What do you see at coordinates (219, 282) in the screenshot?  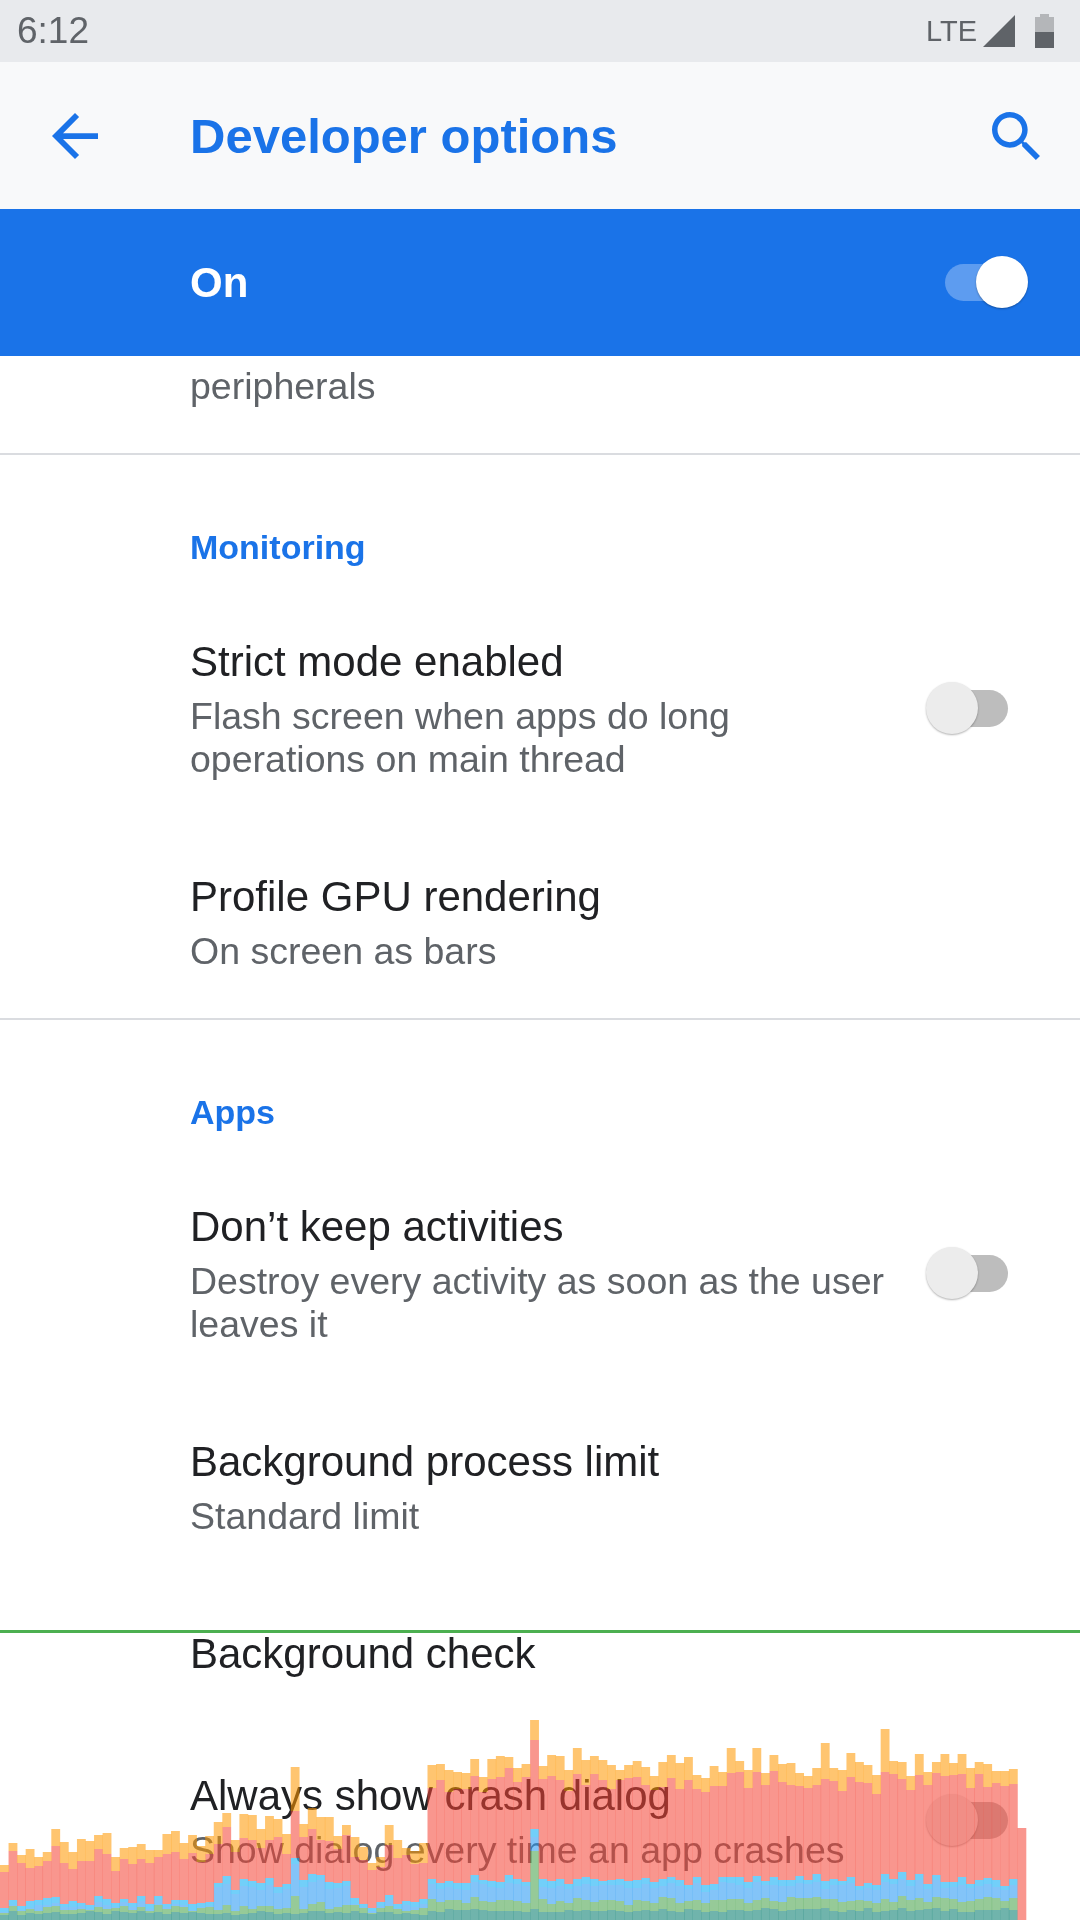 I see `master-switch-label: On` at bounding box center [219, 282].